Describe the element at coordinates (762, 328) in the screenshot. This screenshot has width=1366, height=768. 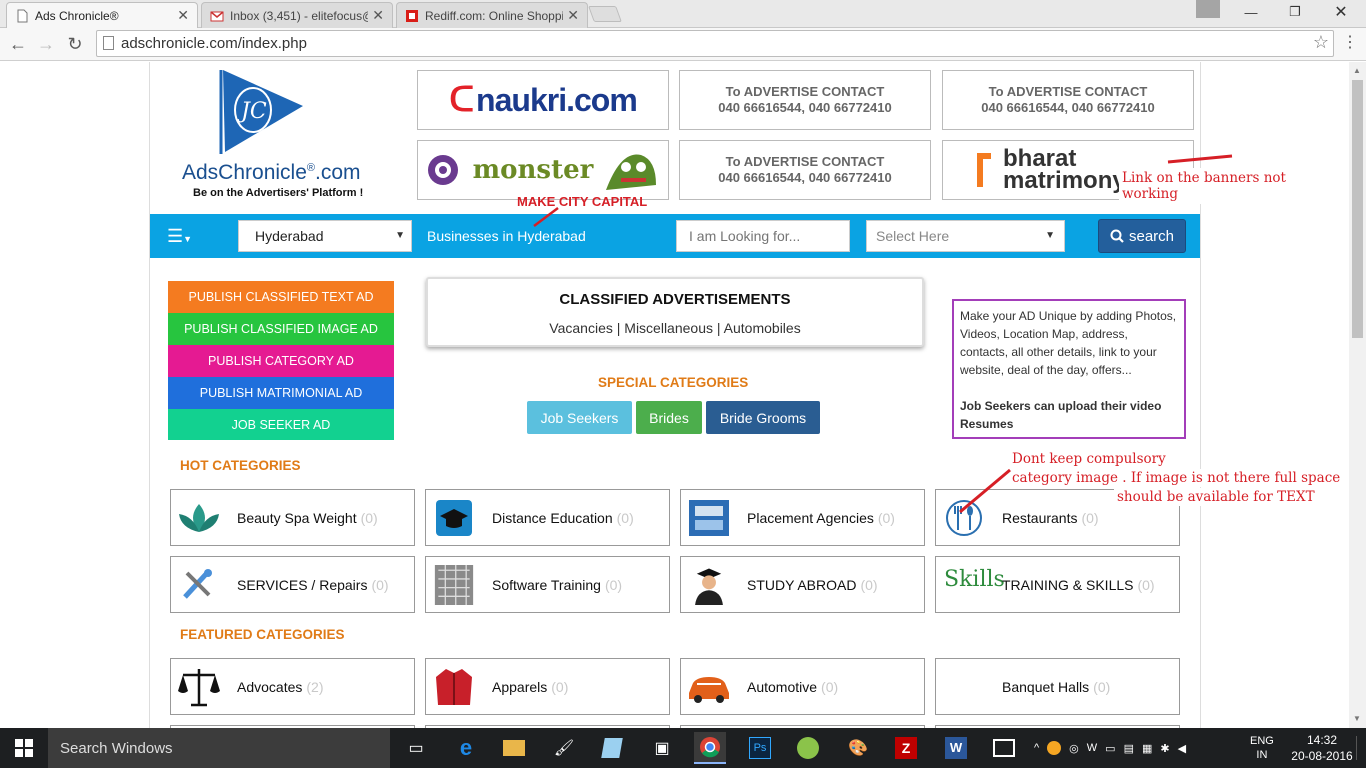
I see `link-automobiles: Automobiles` at that location.